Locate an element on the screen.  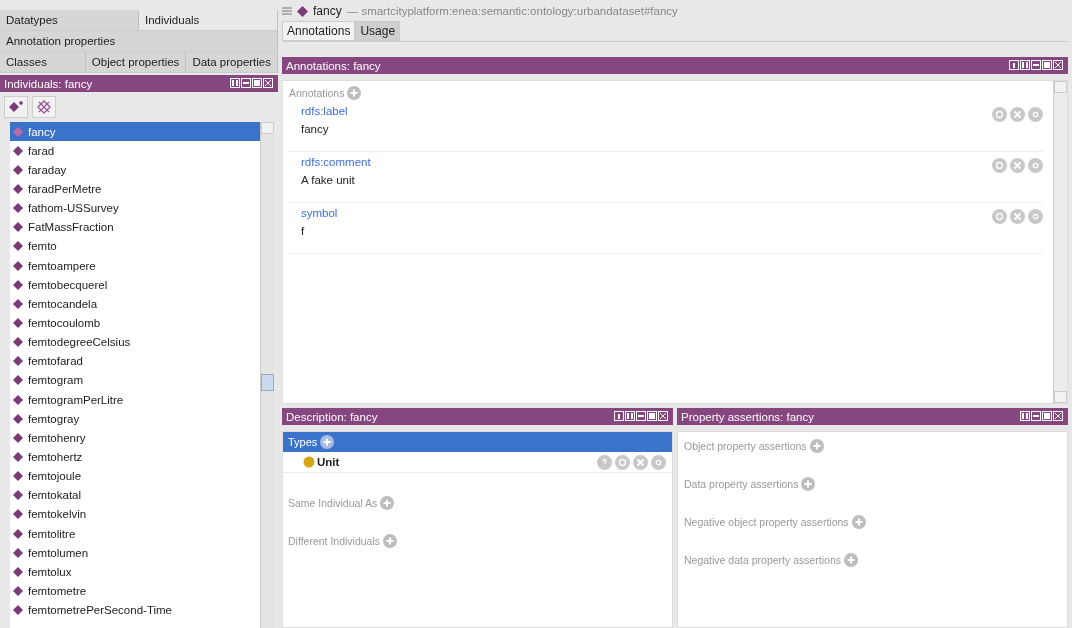
scroll-thumb is located at coordinates (267, 382).